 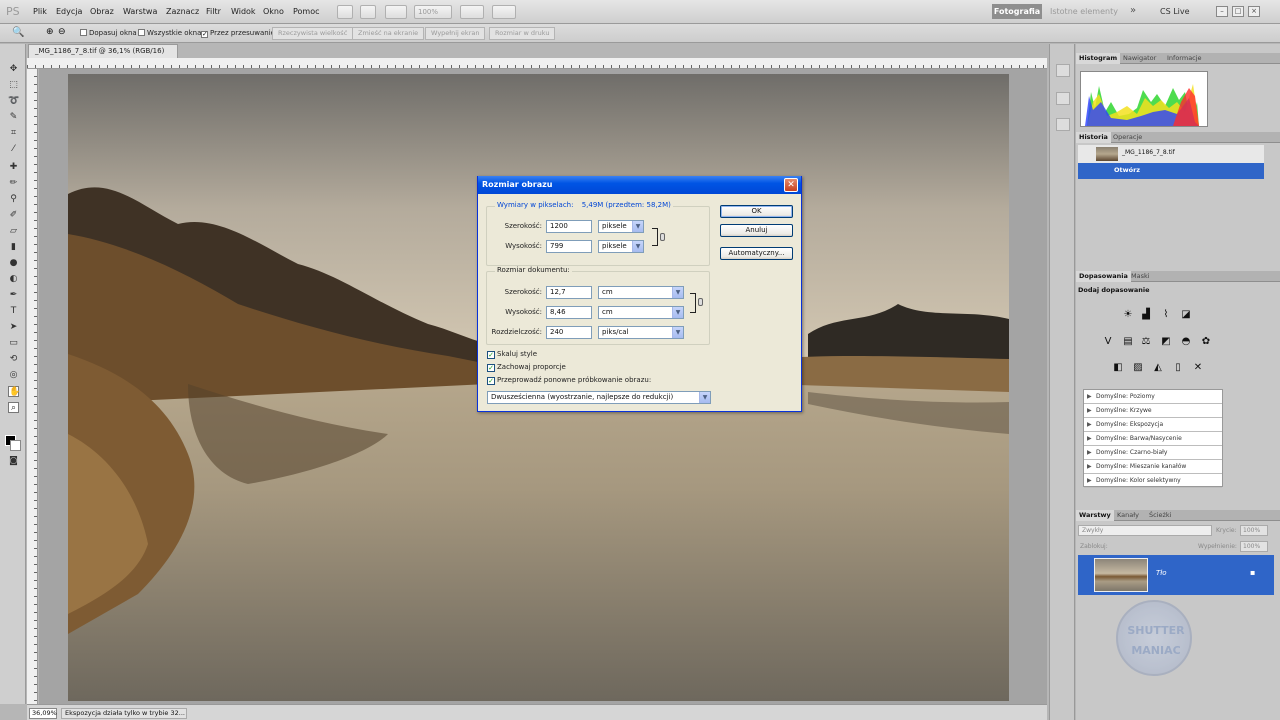 What do you see at coordinates (396, 12) in the screenshot?
I see `view-extras-button` at bounding box center [396, 12].